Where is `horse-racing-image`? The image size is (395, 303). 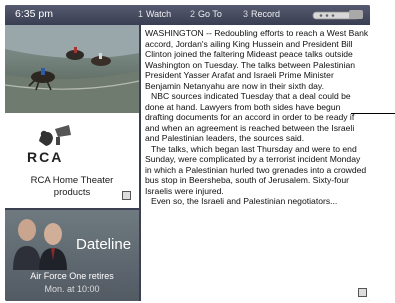 horse-racing-image is located at coordinates (72, 69).